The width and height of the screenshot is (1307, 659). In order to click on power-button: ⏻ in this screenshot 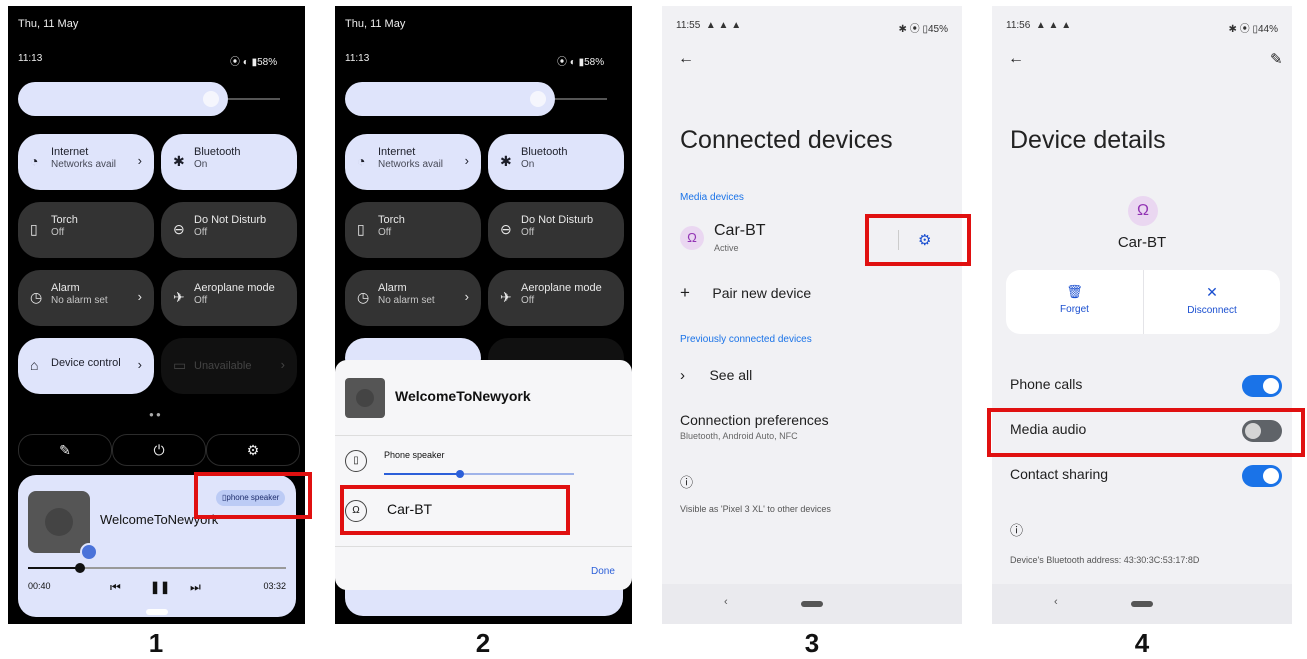, I will do `click(159, 450)`.